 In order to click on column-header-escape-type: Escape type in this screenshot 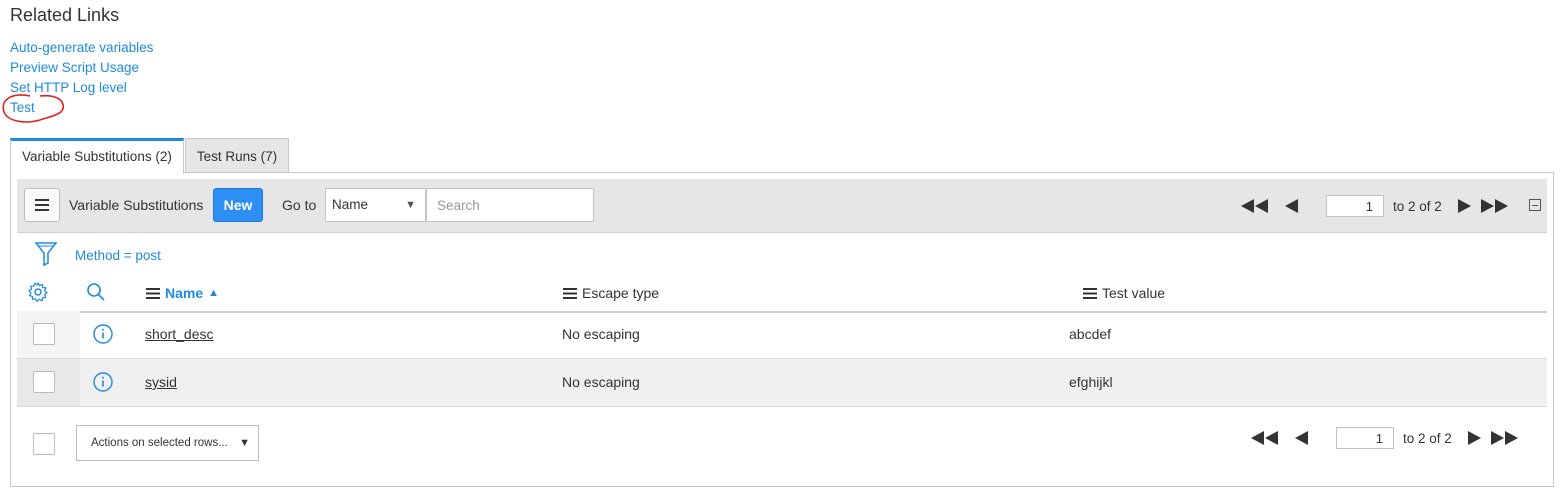, I will do `click(611, 293)`.